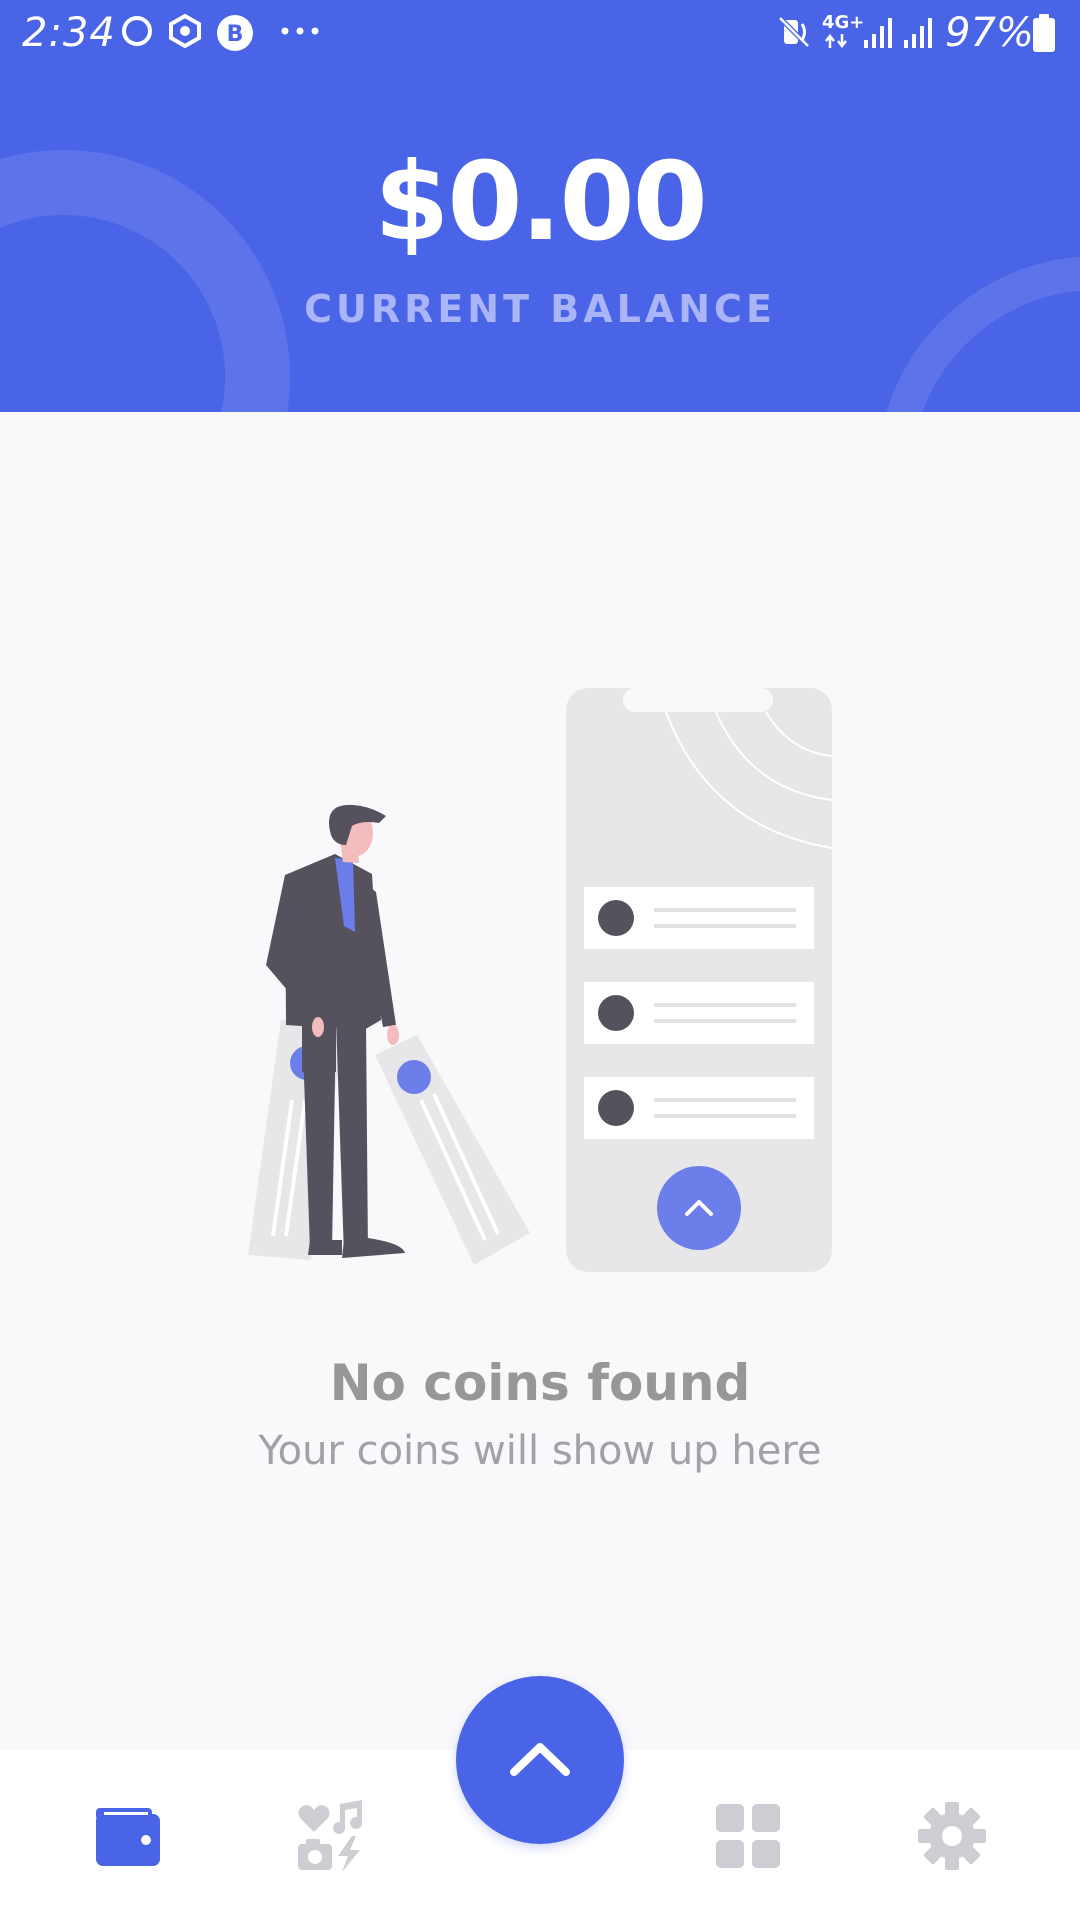 The height and width of the screenshot is (1920, 1080). Describe the element at coordinates (989, 33) in the screenshot. I see `battery-percent: 97%` at that location.